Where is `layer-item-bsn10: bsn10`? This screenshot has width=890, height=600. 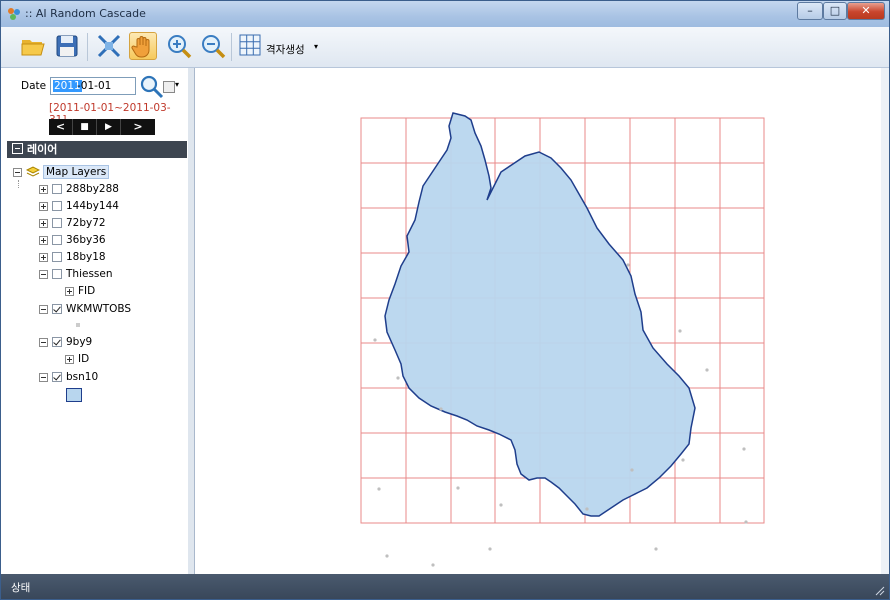
layer-item-bsn10: bsn10 is located at coordinates (68, 377).